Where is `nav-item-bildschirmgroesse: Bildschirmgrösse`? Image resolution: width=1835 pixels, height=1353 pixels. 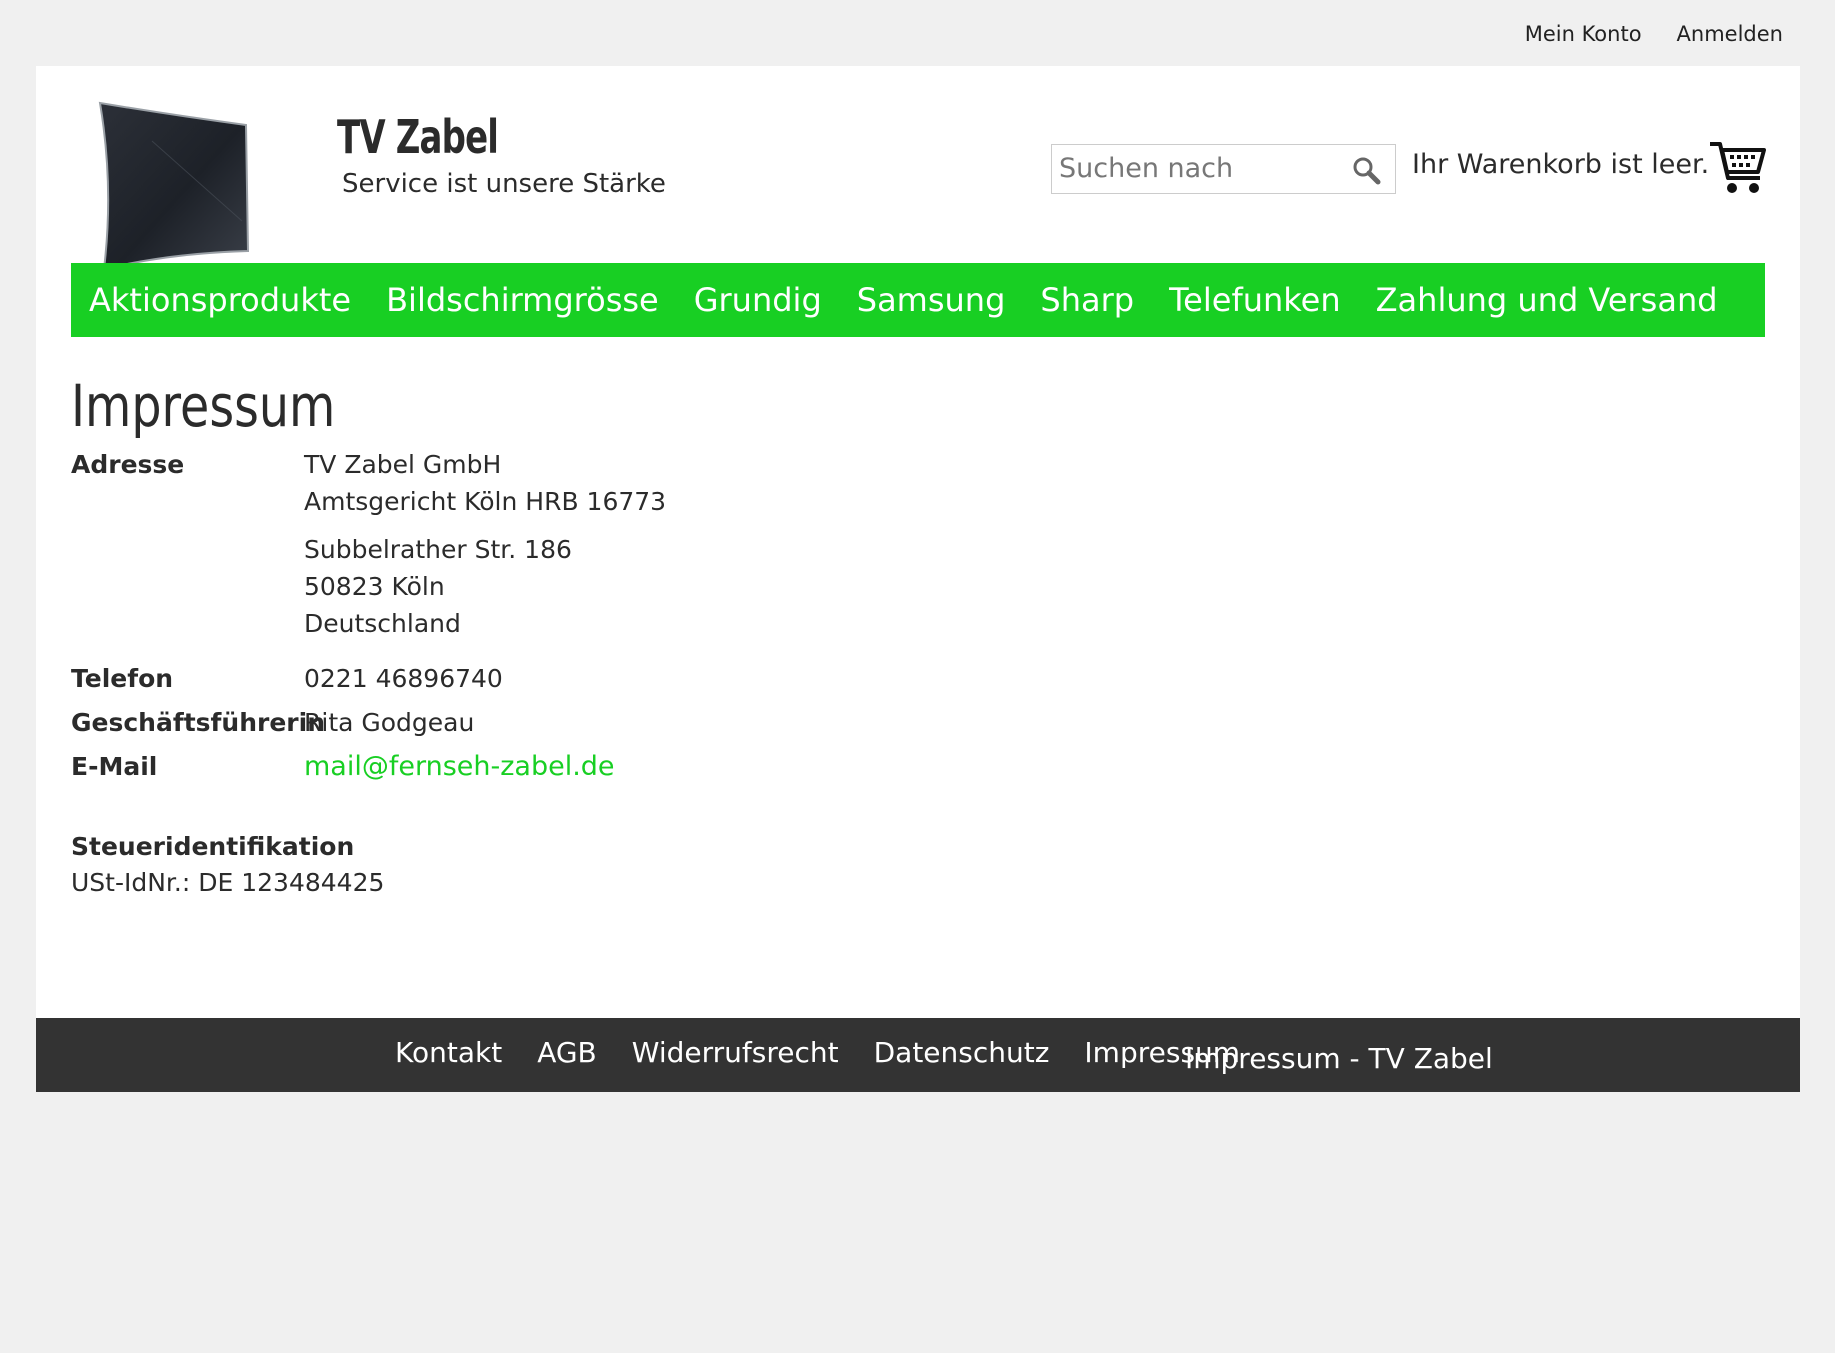 nav-item-bildschirmgroesse: Bildschirmgrösse is located at coordinates (522, 300).